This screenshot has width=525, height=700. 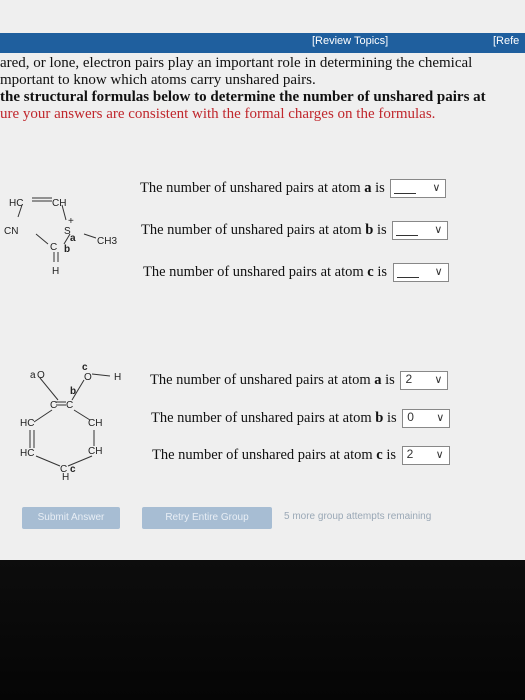 What do you see at coordinates (95, 423) in the screenshot?
I see `atom-ch-2: CH` at bounding box center [95, 423].